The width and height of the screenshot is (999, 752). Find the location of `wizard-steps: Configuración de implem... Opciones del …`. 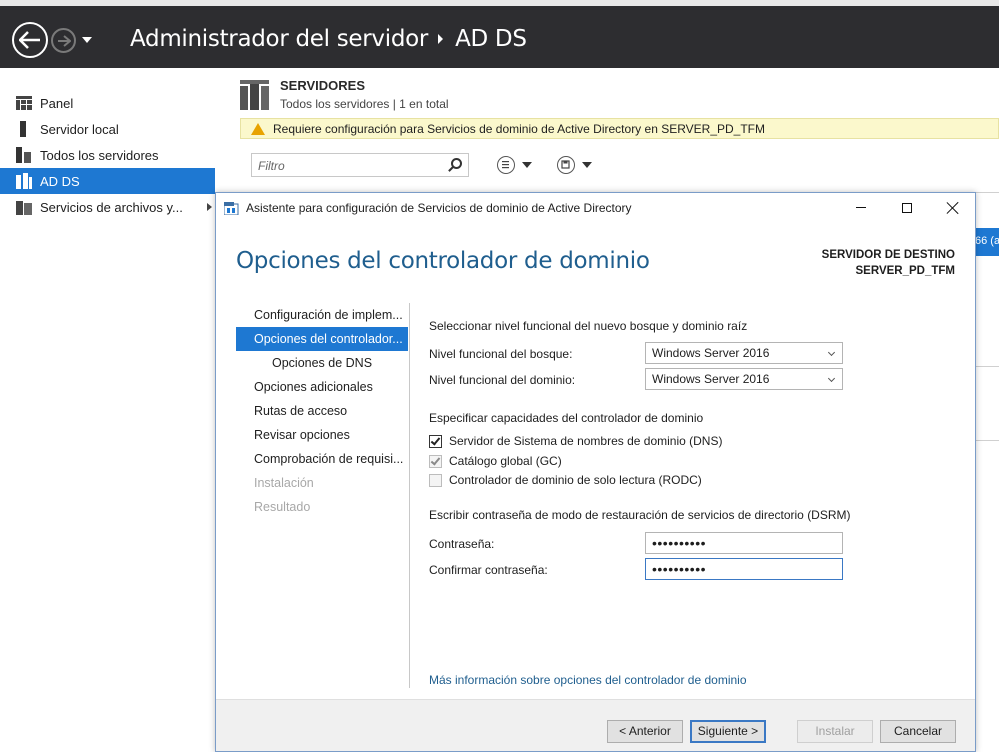

wizard-steps: Configuración de implem... Opciones del … is located at coordinates (322, 411).